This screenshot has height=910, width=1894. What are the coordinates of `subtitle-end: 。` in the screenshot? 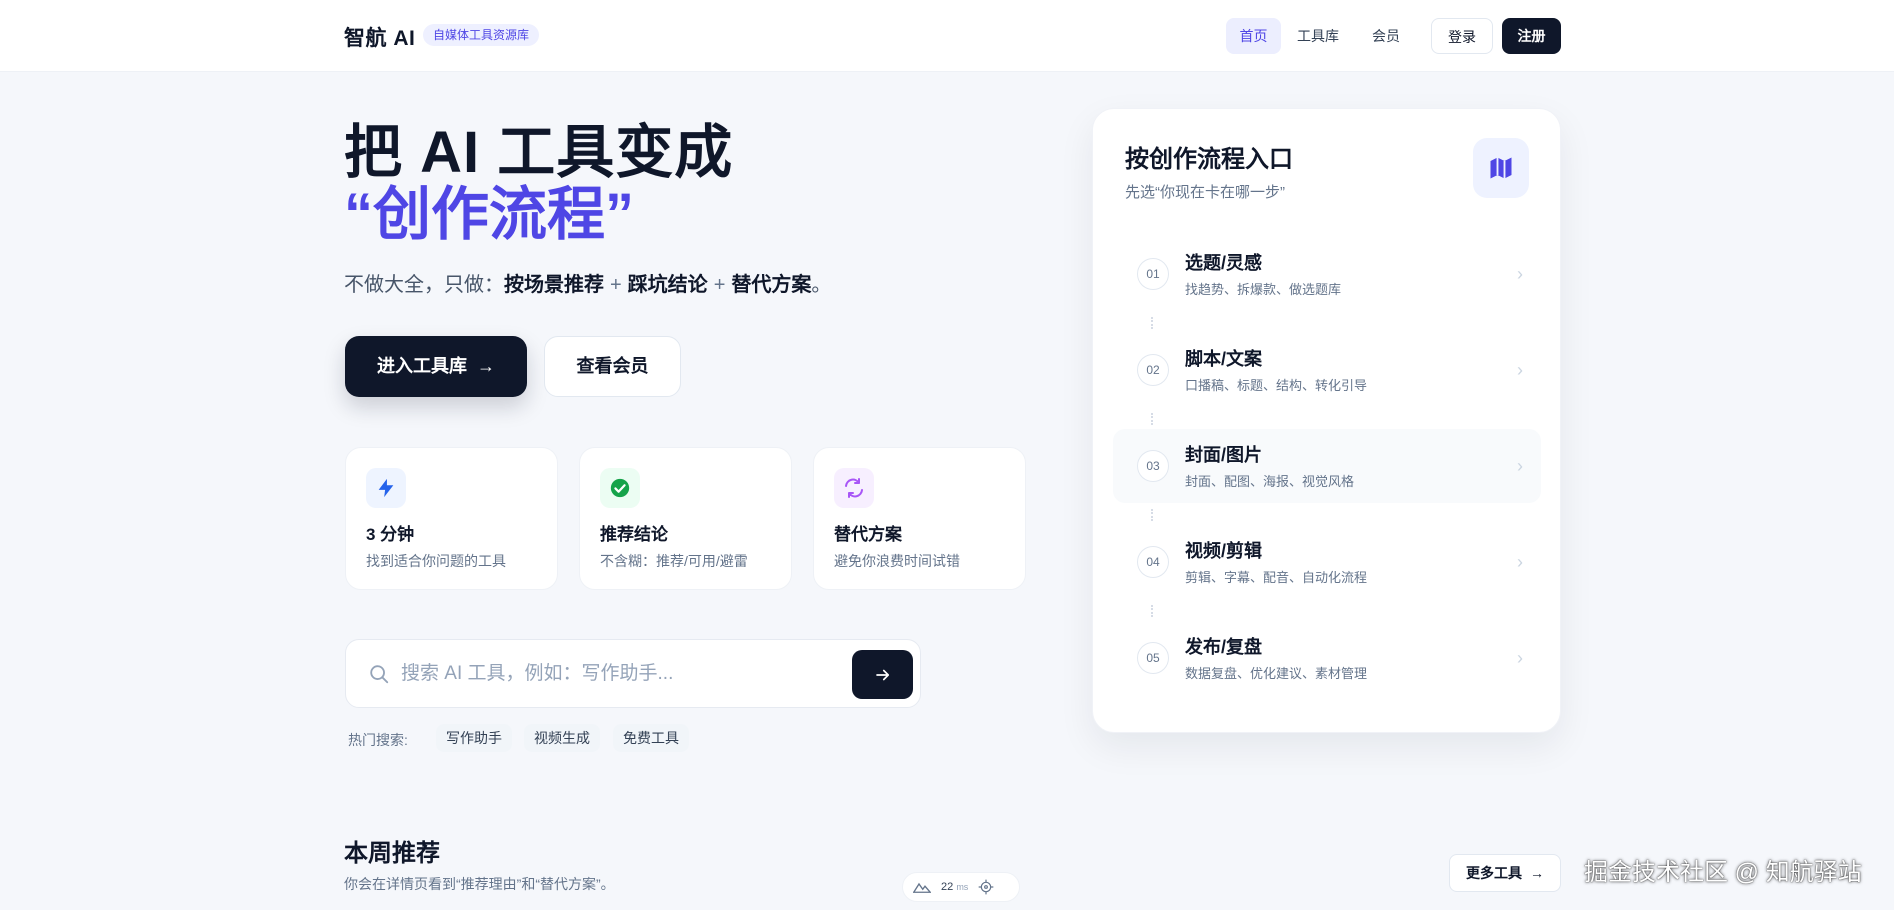 It's located at (821, 285).